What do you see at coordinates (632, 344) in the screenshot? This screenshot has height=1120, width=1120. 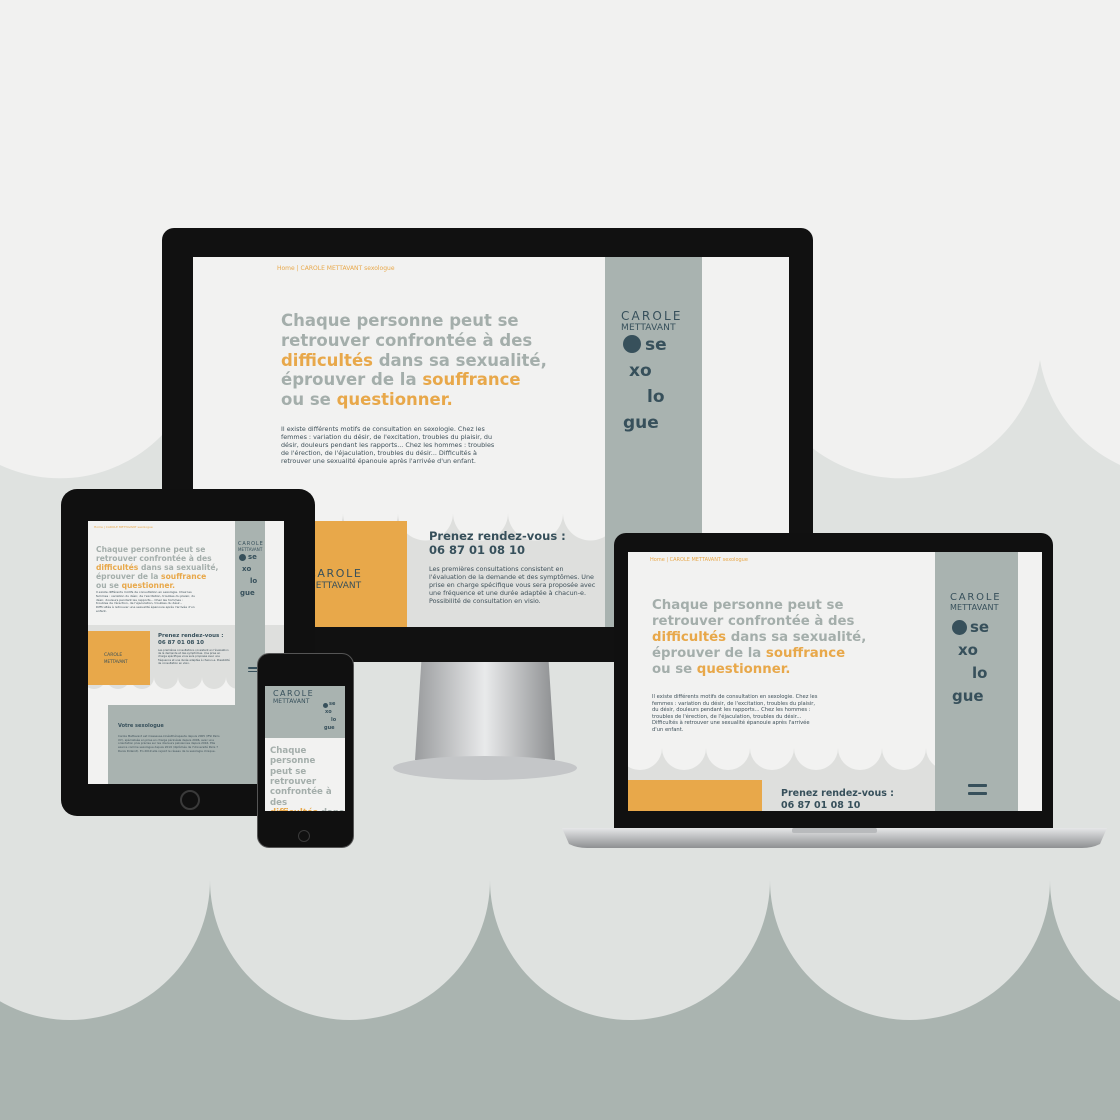 I see `logo-dot-icon` at bounding box center [632, 344].